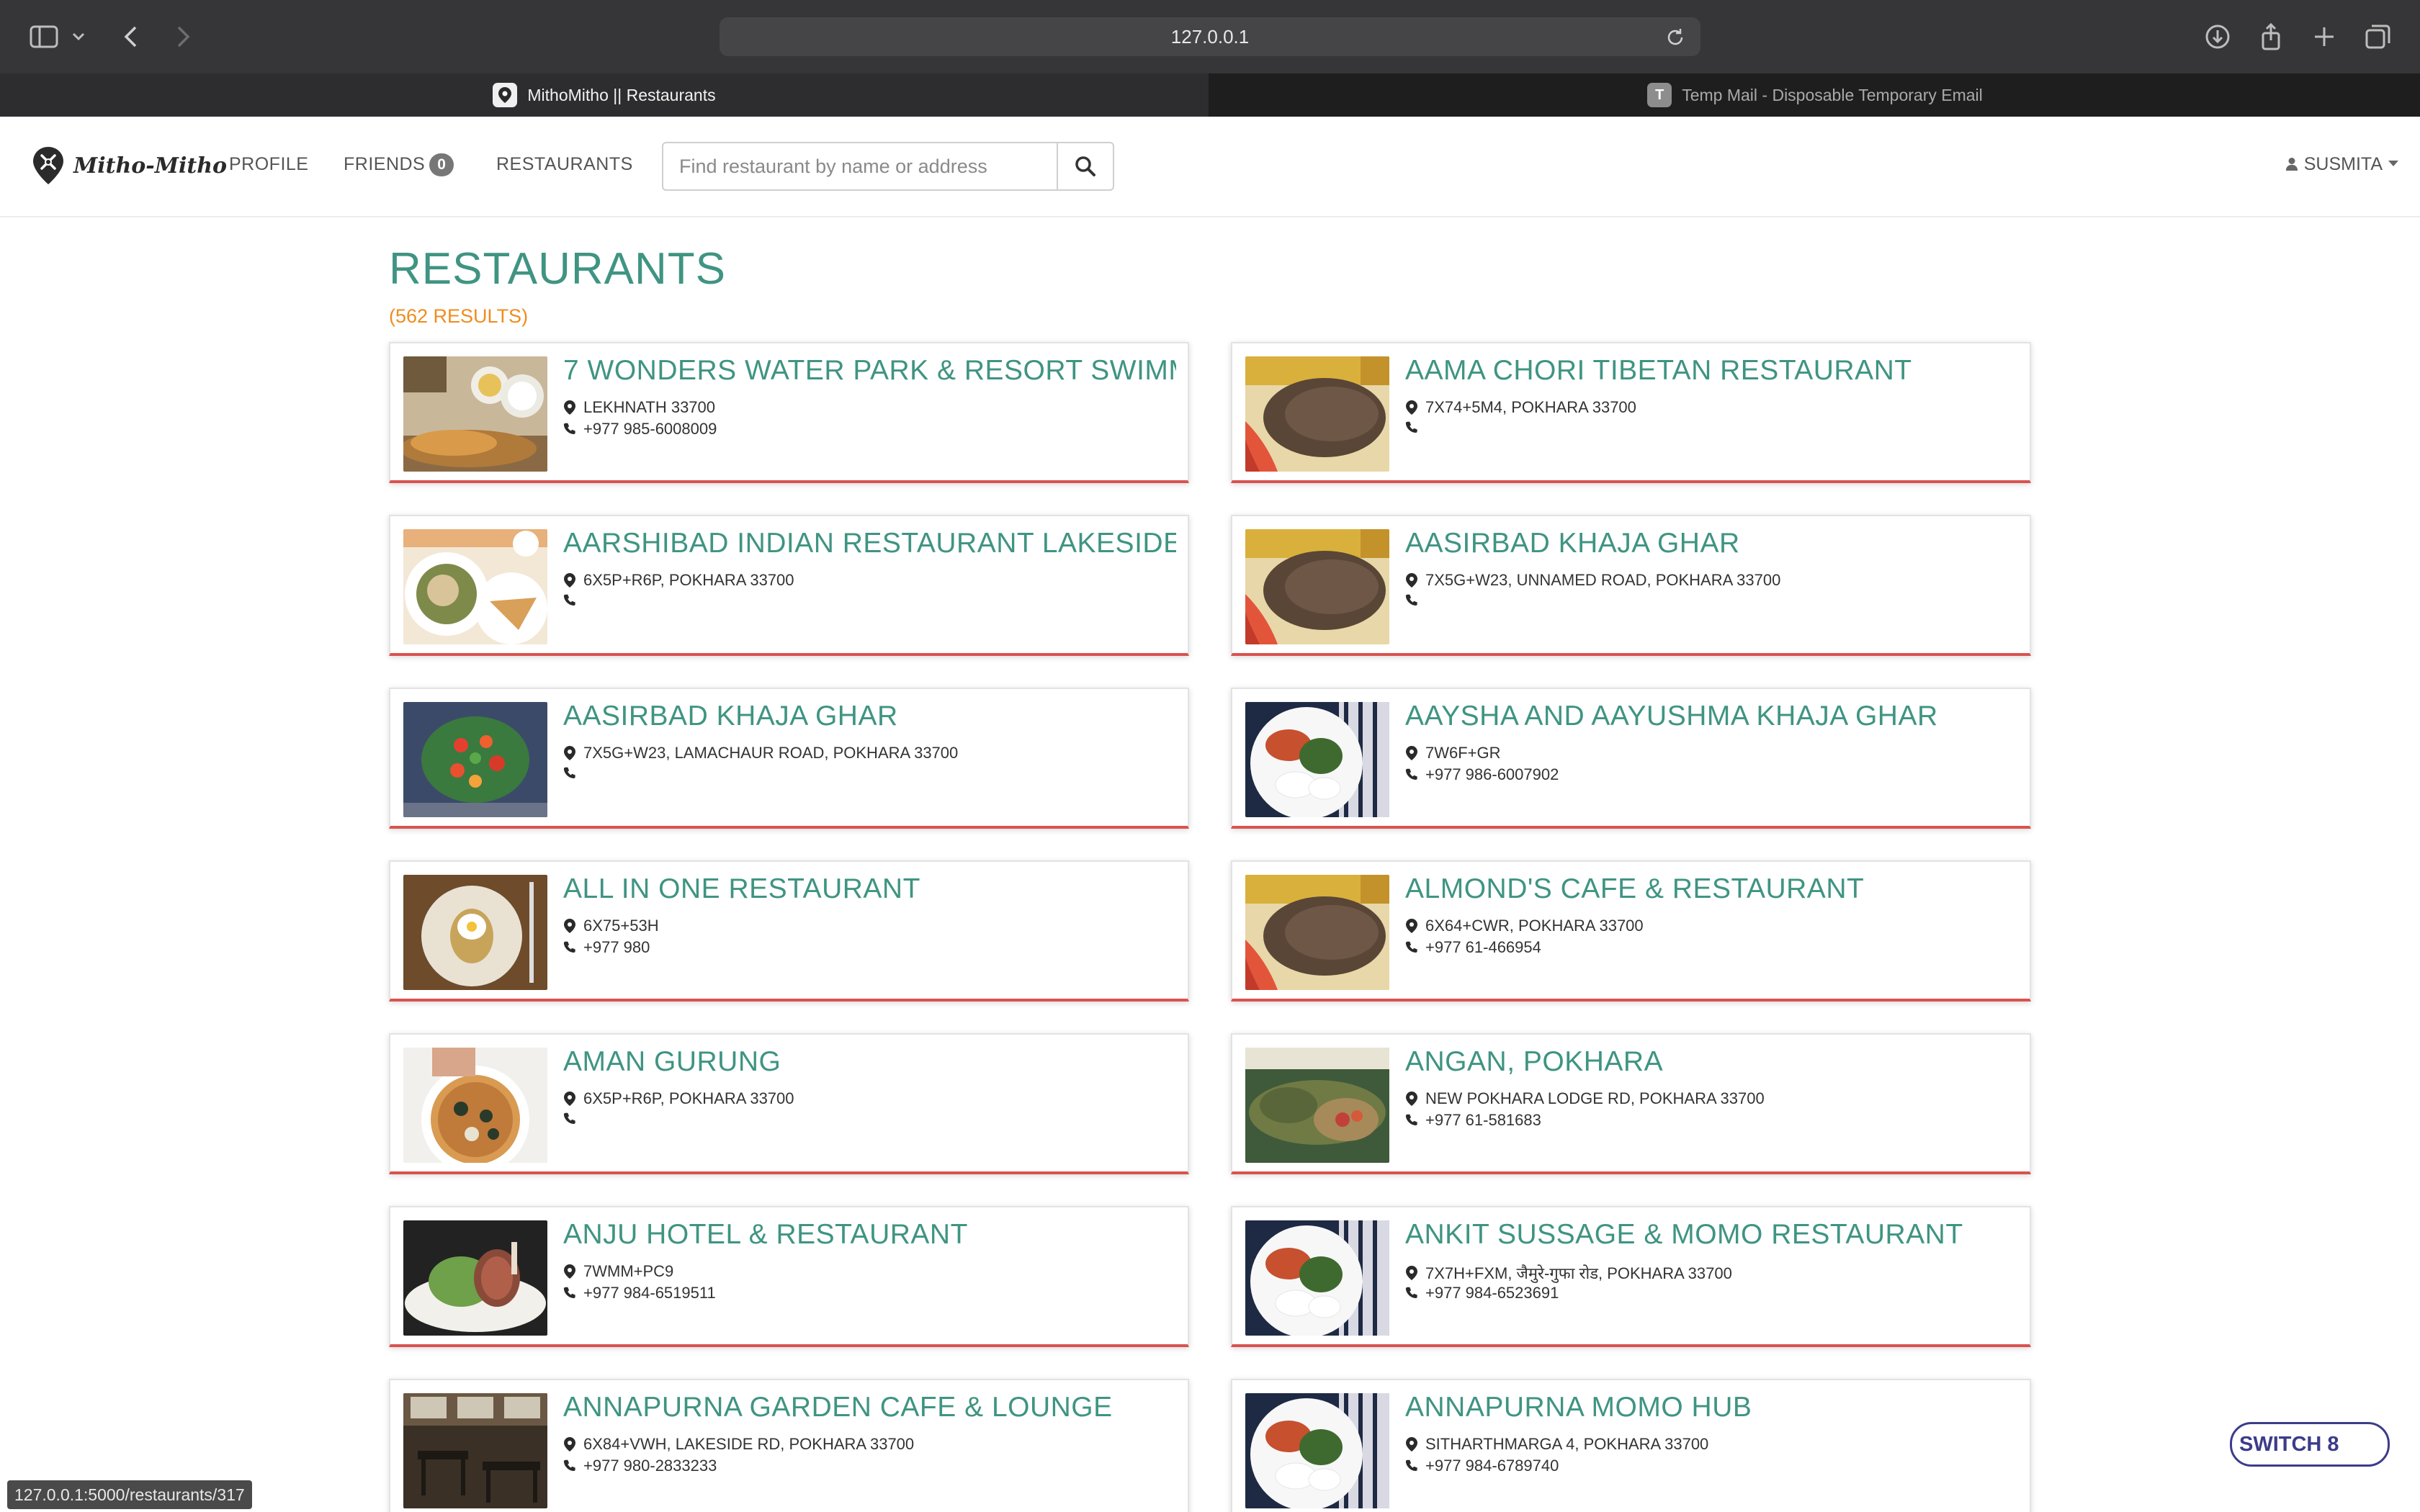 This screenshot has height=1512, width=2420. I want to click on nav-profile: PROFILE, so click(268, 164).